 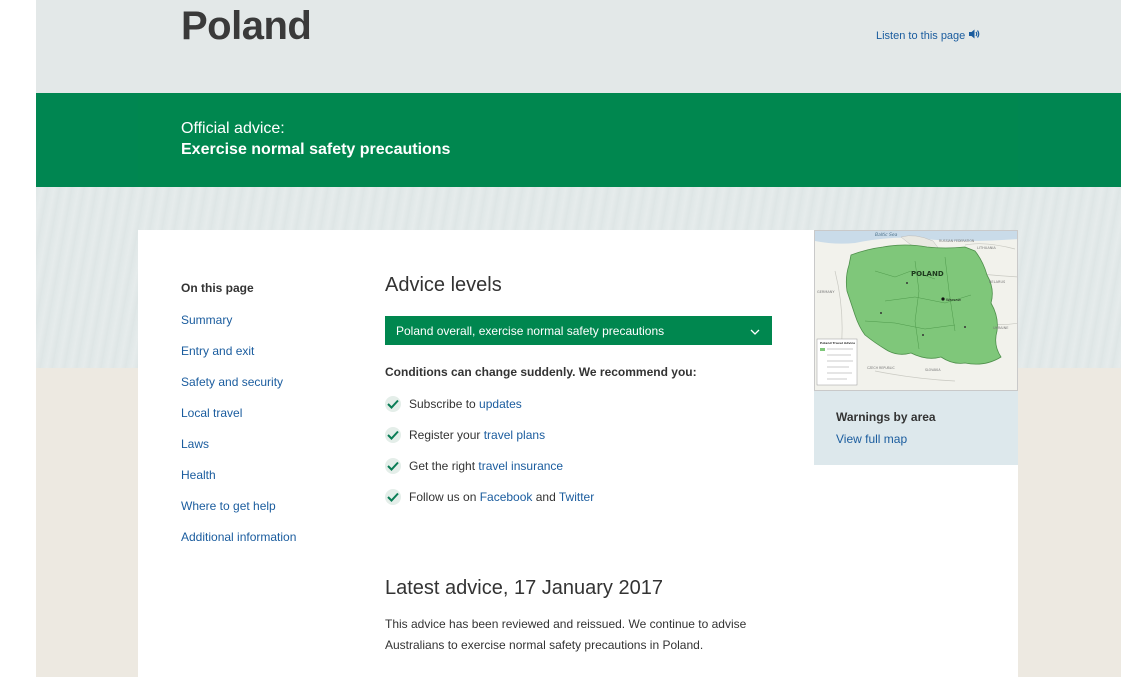 What do you see at coordinates (500, 404) in the screenshot?
I see `updates-link: updates` at bounding box center [500, 404].